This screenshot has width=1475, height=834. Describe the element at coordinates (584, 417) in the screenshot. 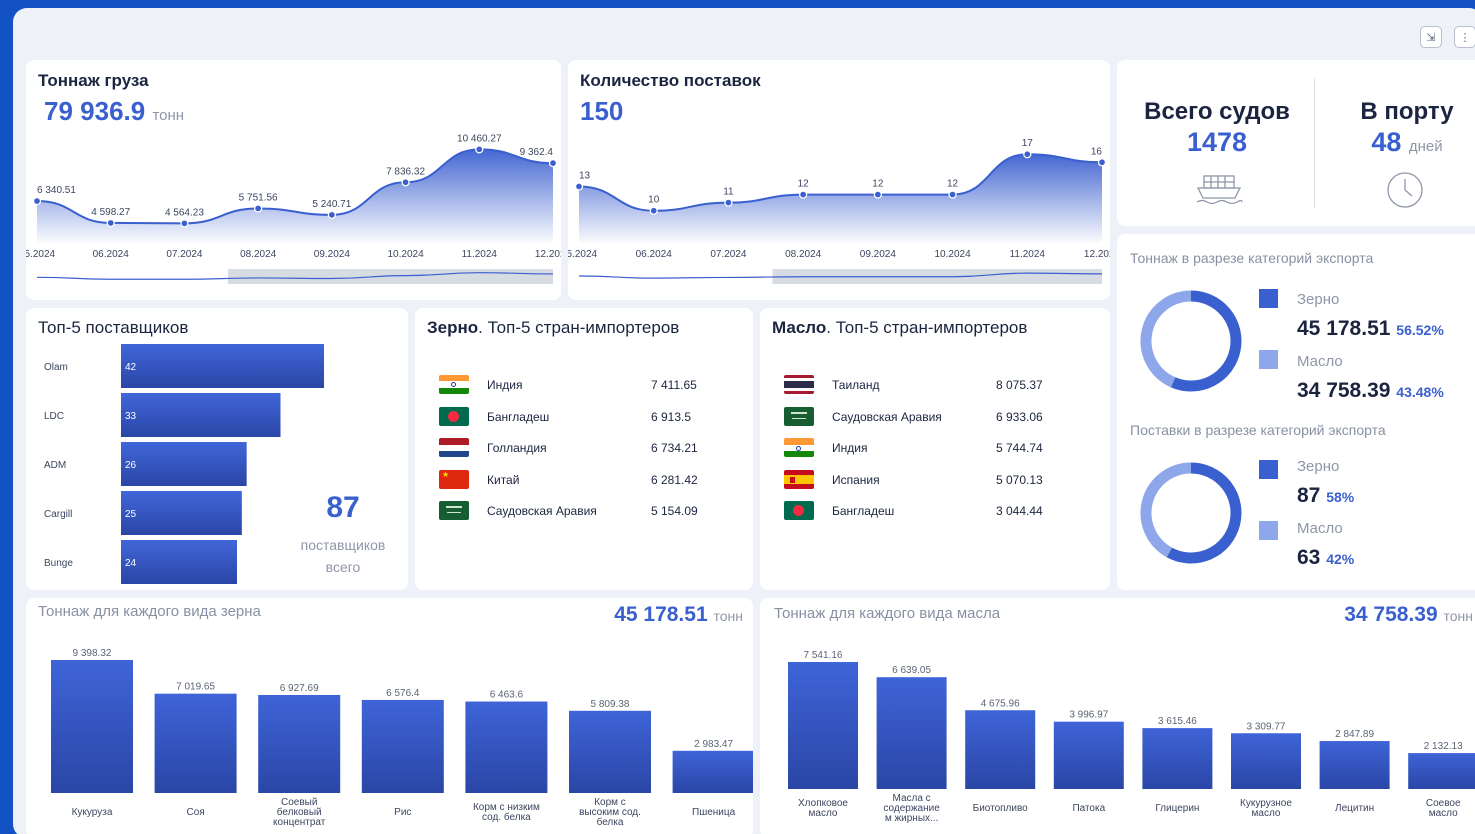

I see `grain-importer-row: Бангладеш 6 913.5` at that location.